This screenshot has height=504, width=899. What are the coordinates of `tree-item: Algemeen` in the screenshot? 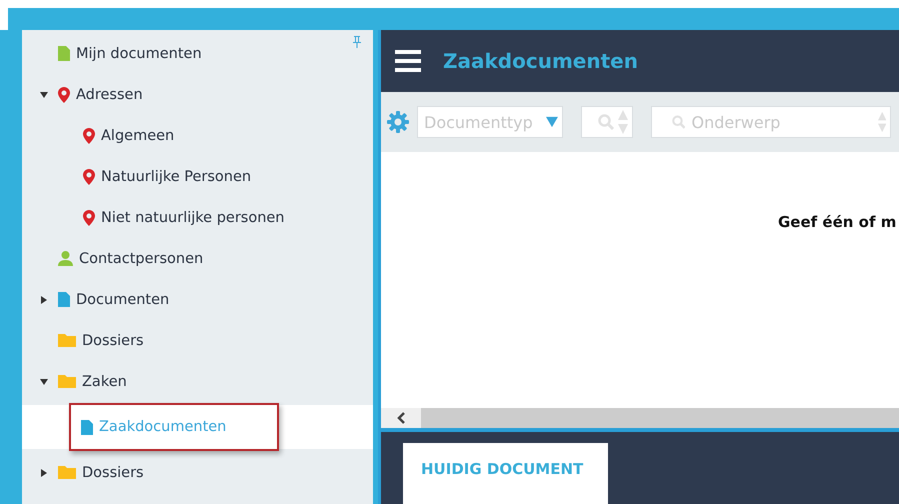 It's located at (197, 135).